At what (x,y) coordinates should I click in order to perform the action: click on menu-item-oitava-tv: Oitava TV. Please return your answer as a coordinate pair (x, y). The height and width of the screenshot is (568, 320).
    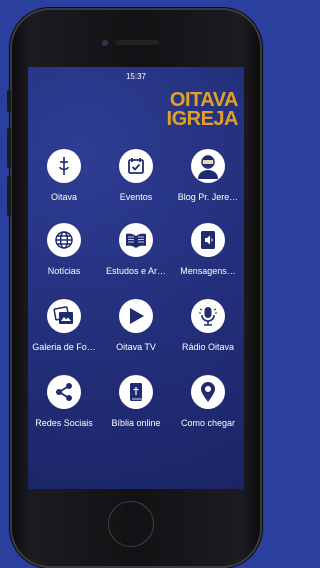
    Looking at the image, I should click on (136, 325).